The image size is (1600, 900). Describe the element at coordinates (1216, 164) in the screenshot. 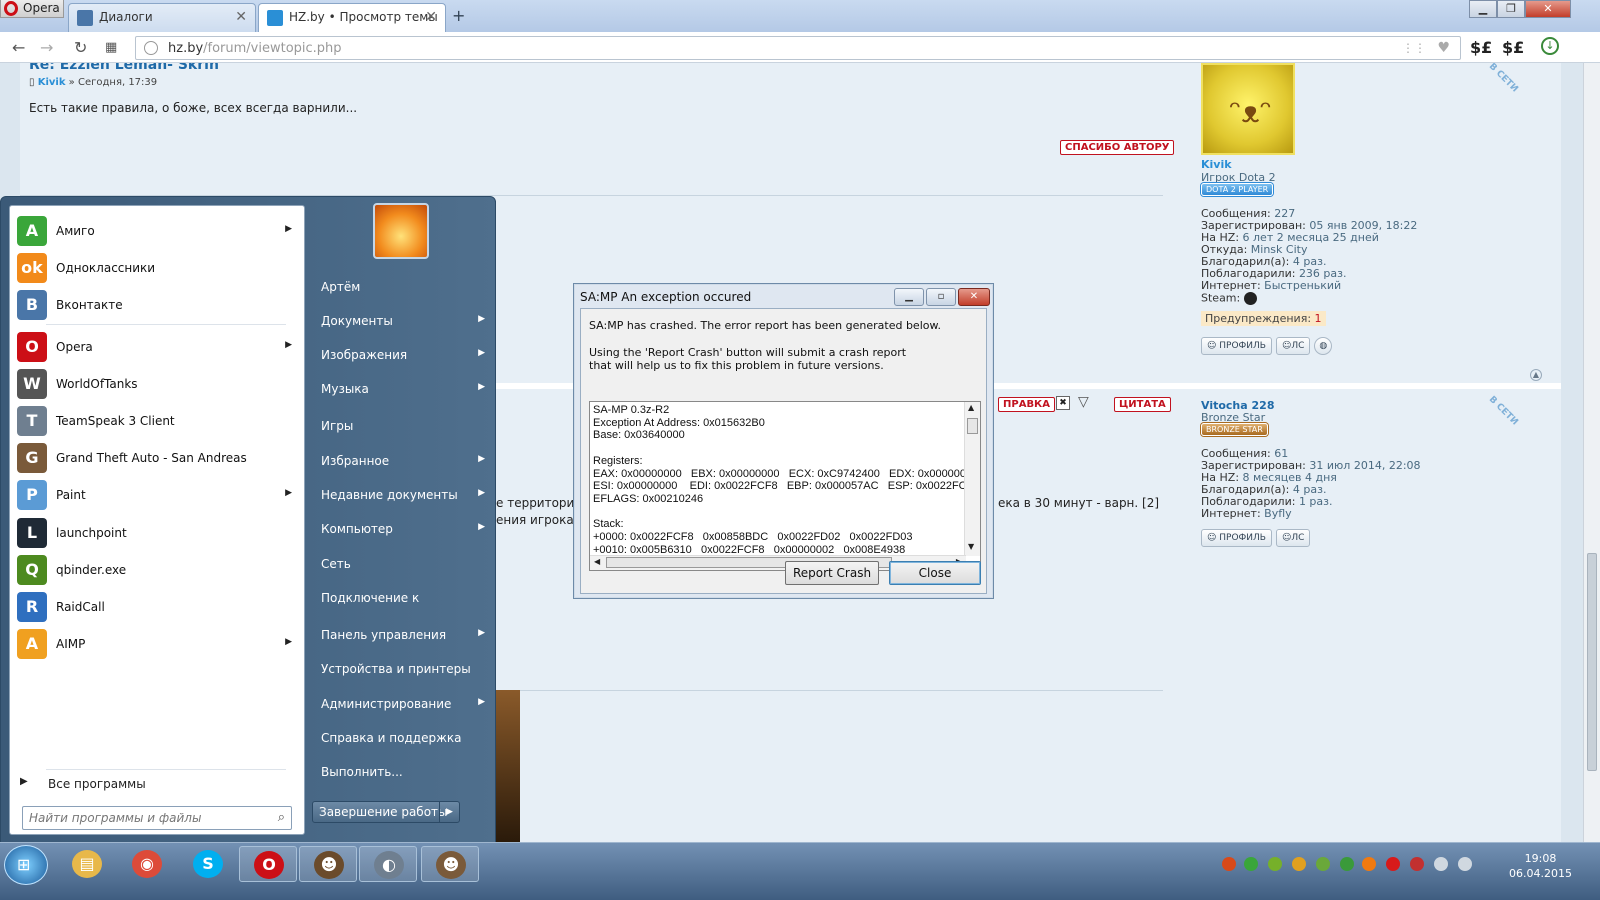

I see `user-name: Kivik` at that location.